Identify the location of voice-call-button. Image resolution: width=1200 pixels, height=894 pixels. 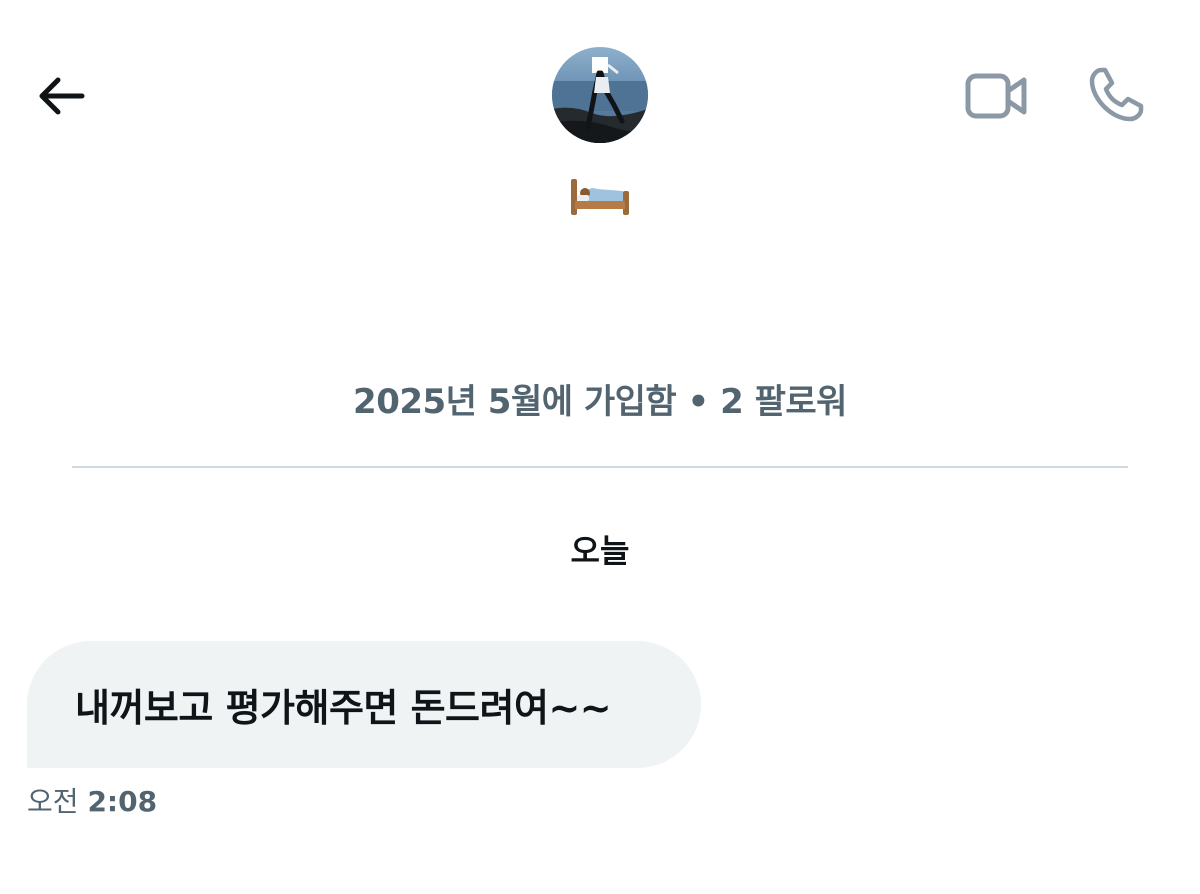
(1116, 95).